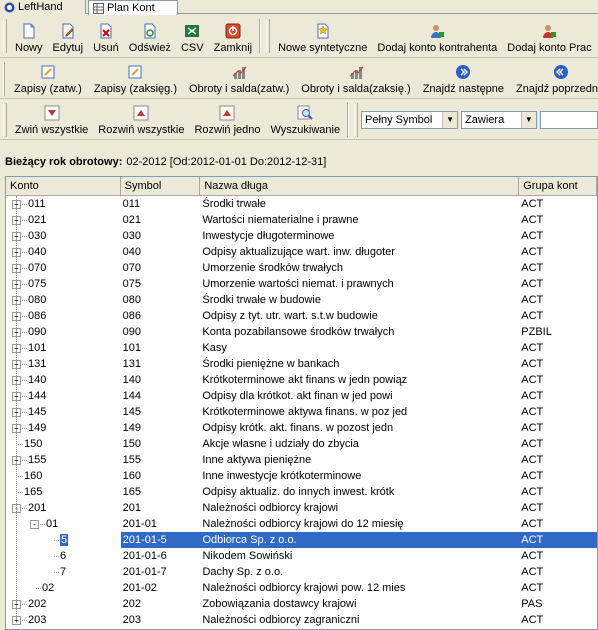 Image resolution: width=598 pixels, height=630 pixels. Describe the element at coordinates (68, 38) in the screenshot. I see `edit-button: Edytuj` at that location.